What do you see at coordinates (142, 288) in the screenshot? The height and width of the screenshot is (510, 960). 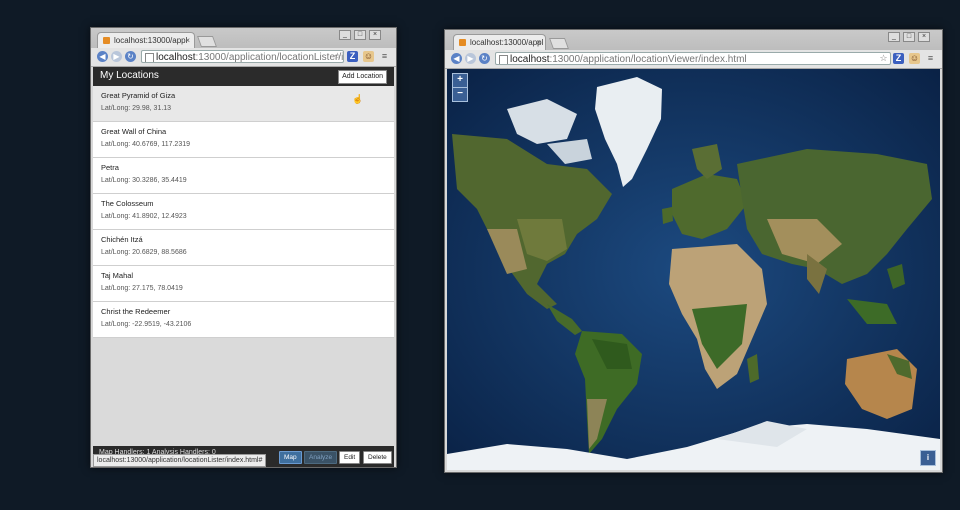 I see `location-coords: Lat/Long: 27.175, 78.0419` at bounding box center [142, 288].